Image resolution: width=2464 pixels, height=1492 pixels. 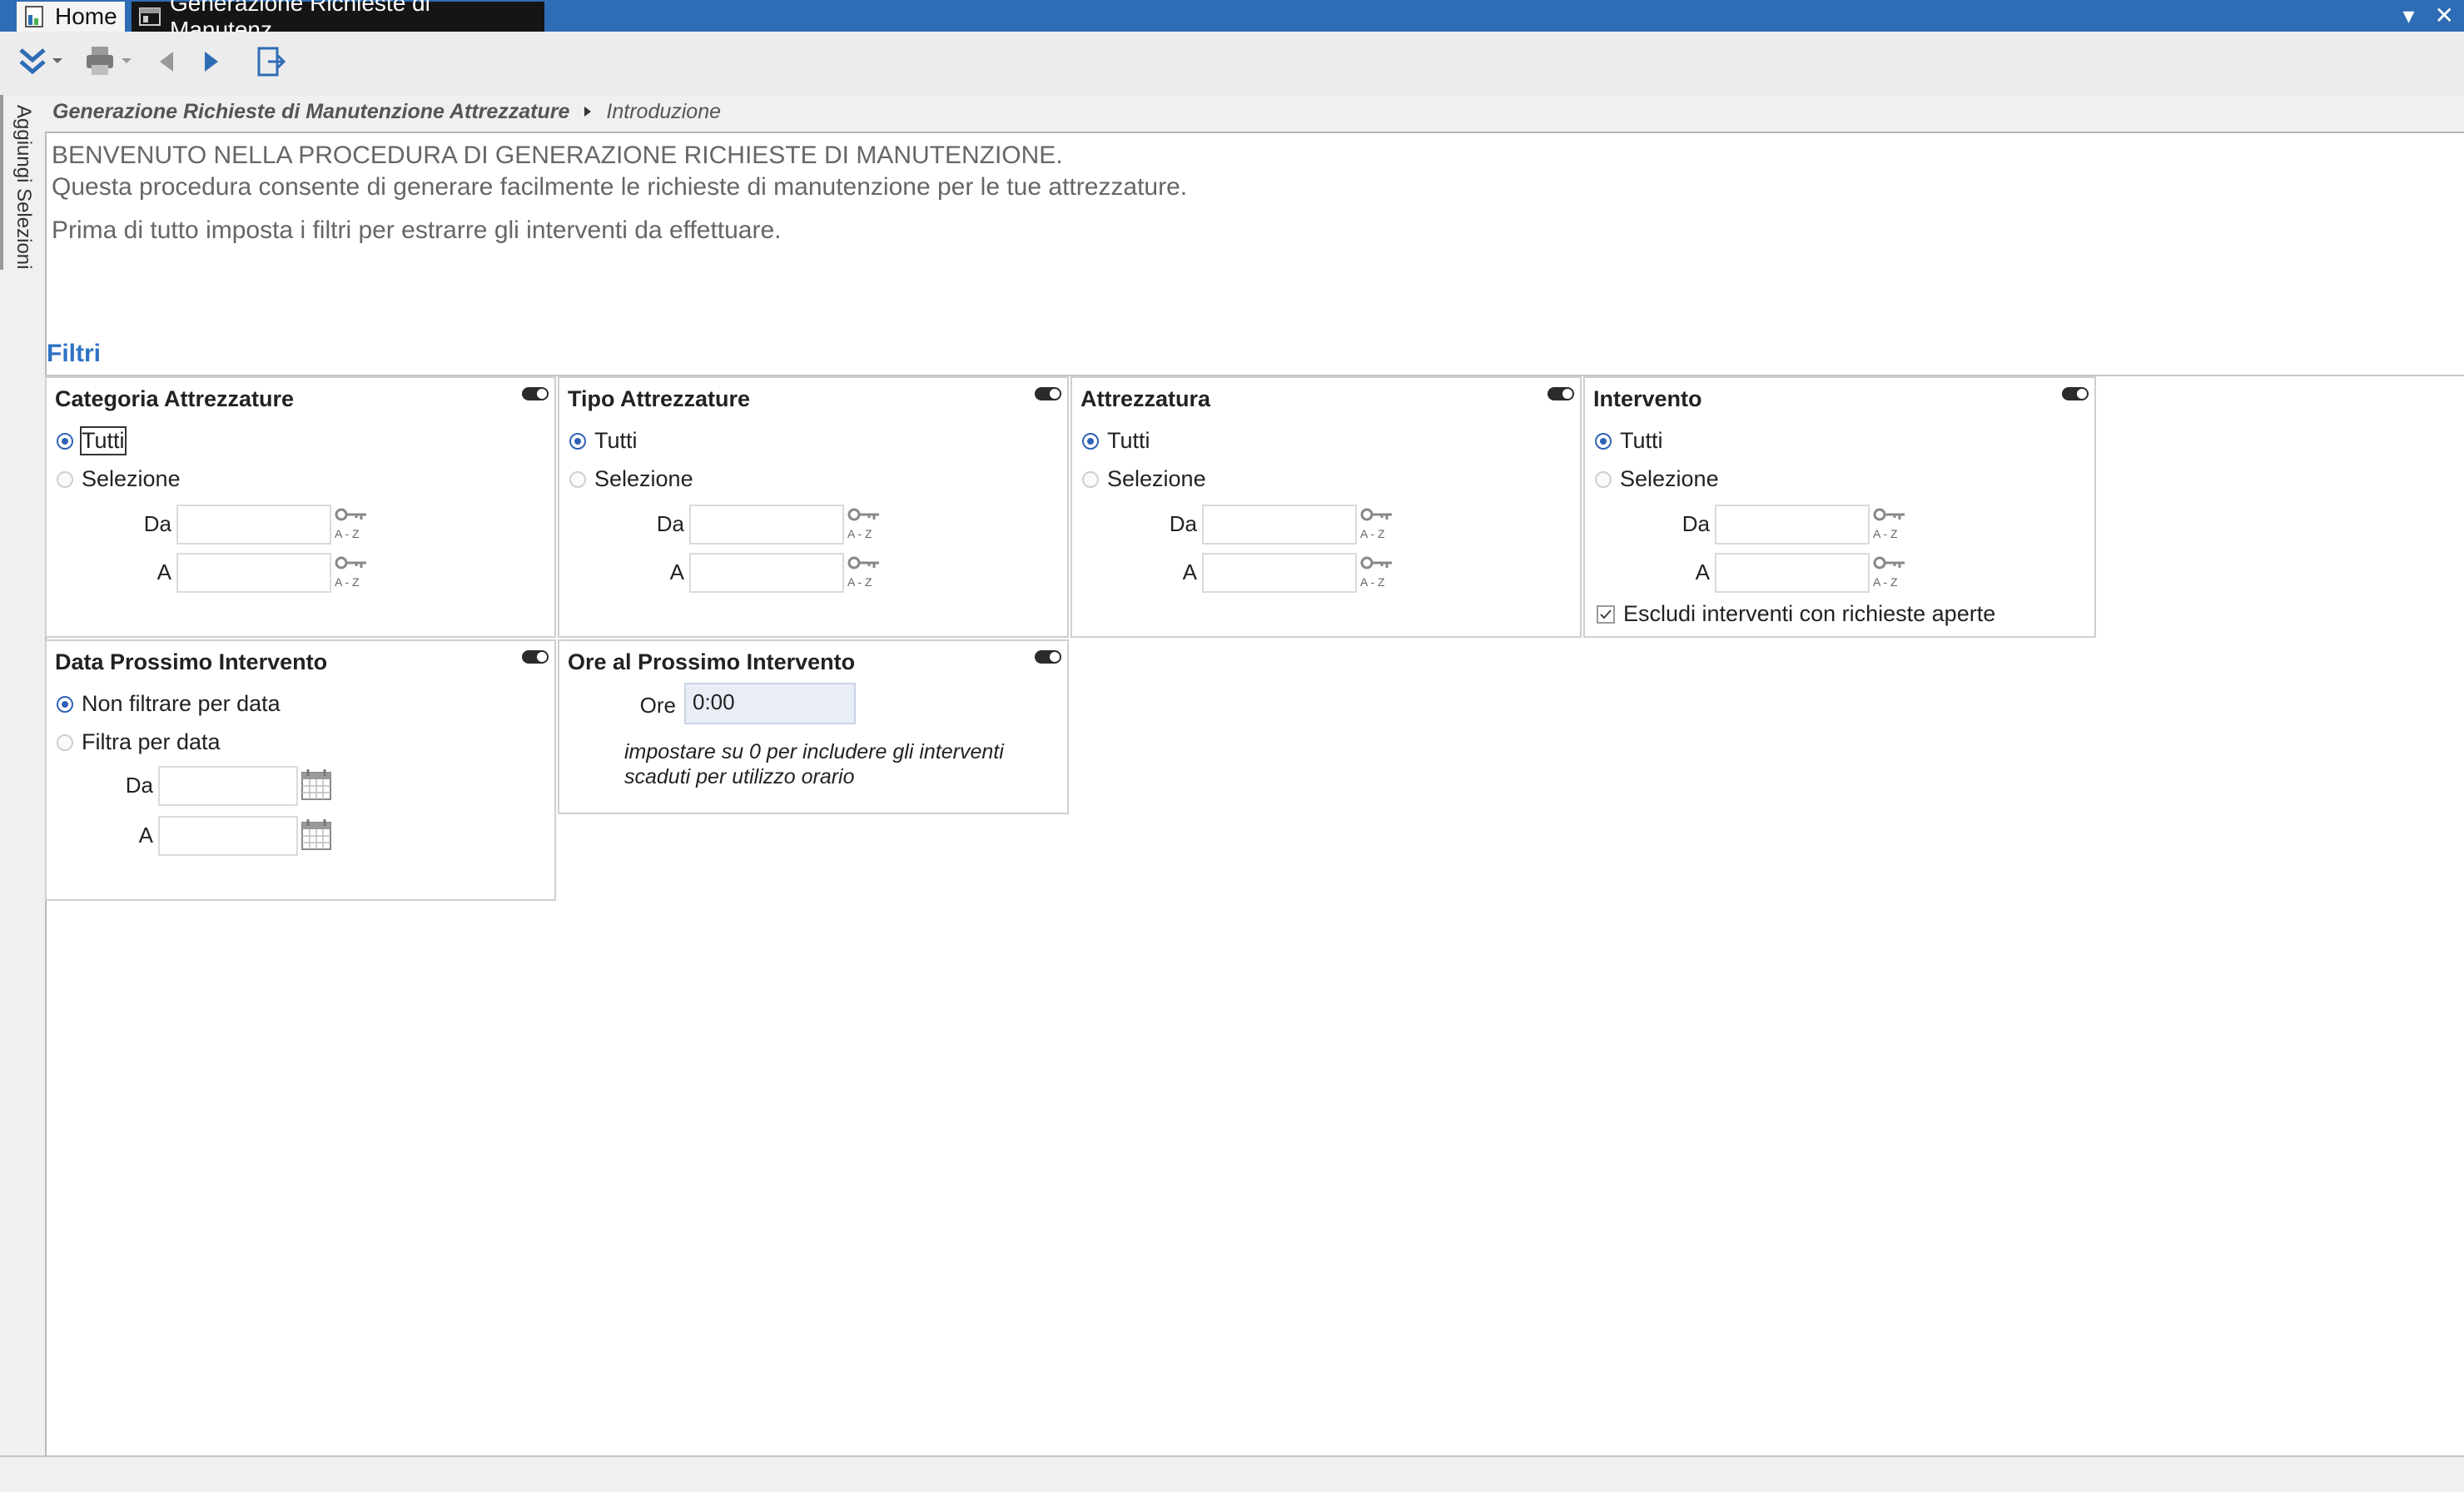 I want to click on back-icon, so click(x=166, y=63).